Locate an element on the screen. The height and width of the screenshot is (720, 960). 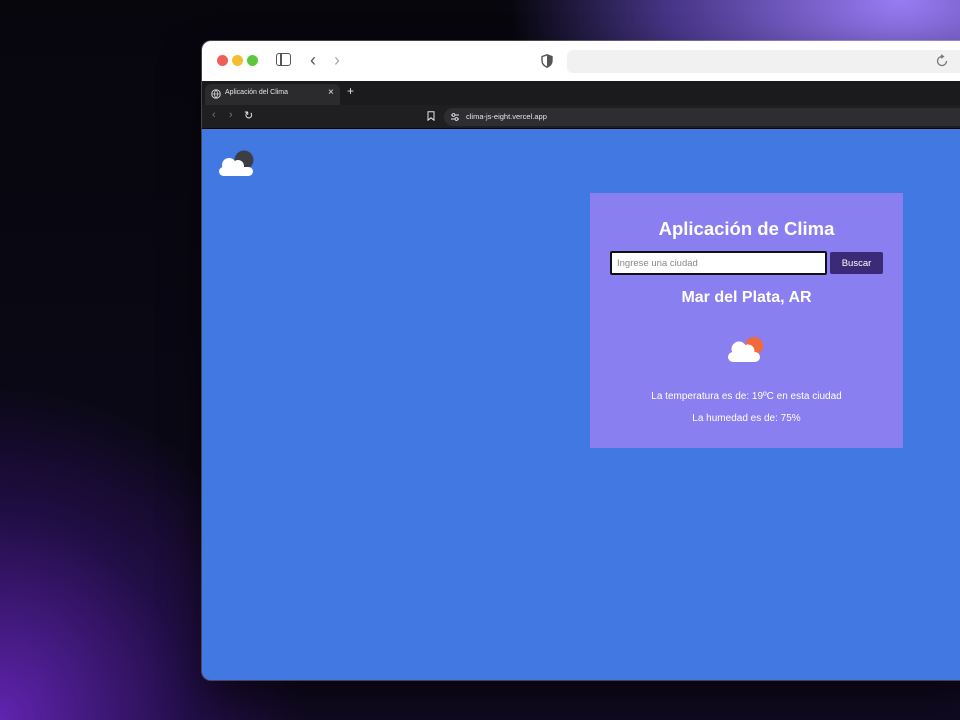
refresh-icon: ↻ is located at coordinates (248, 115).